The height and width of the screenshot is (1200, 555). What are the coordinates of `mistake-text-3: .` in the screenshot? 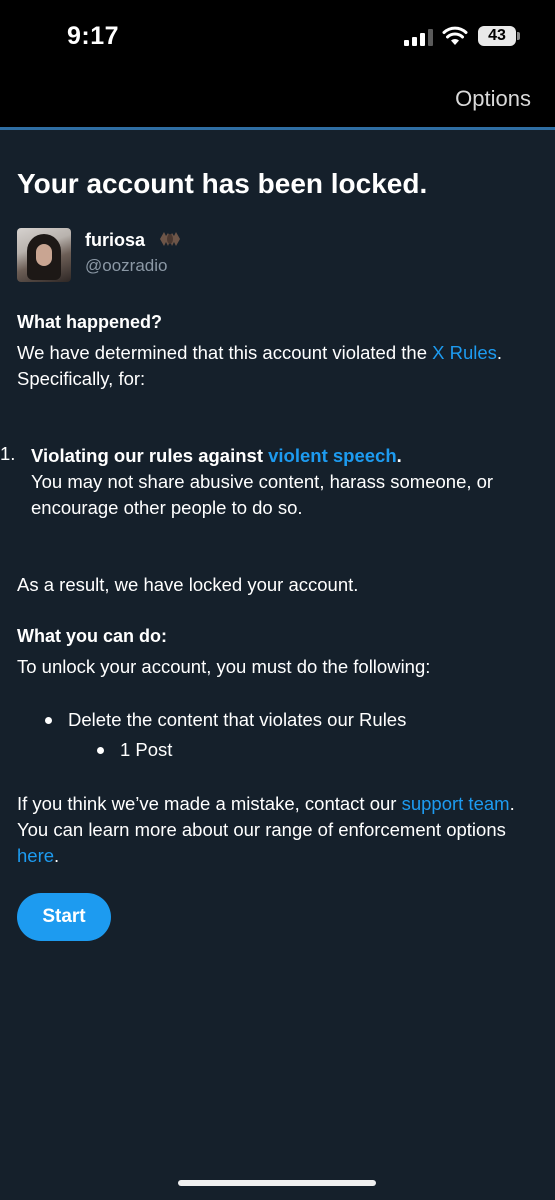 It's located at (57, 855).